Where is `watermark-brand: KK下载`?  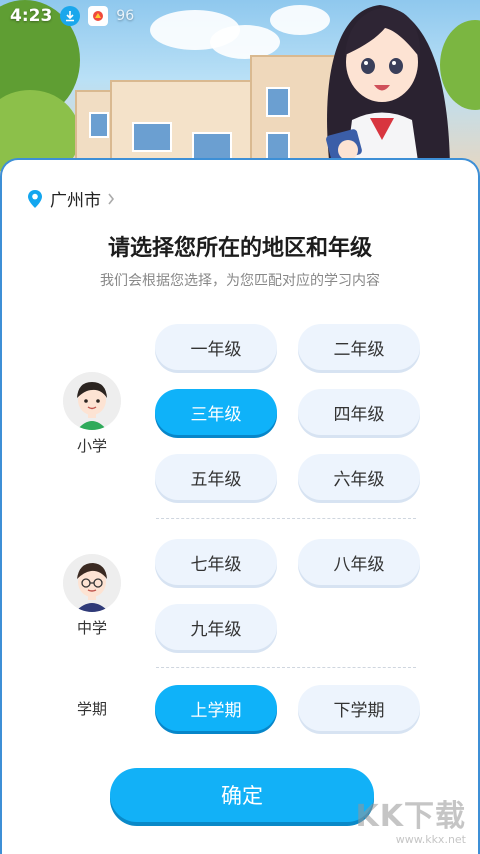 watermark-brand: KK下载 is located at coordinates (410, 816).